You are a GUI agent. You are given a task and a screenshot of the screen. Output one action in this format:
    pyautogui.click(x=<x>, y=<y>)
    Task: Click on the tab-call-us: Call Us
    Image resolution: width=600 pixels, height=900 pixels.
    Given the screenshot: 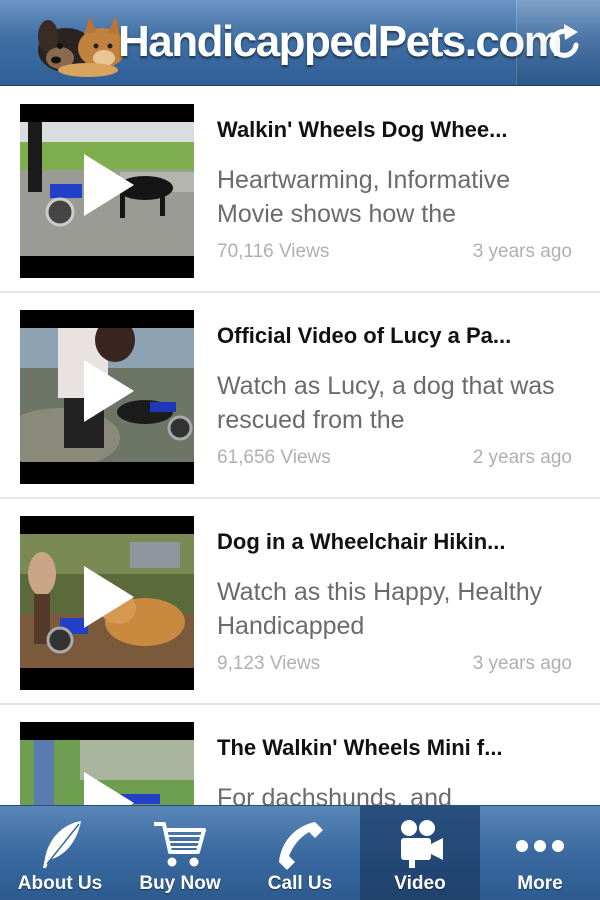 What is the action you would take?
    pyautogui.click(x=300, y=853)
    